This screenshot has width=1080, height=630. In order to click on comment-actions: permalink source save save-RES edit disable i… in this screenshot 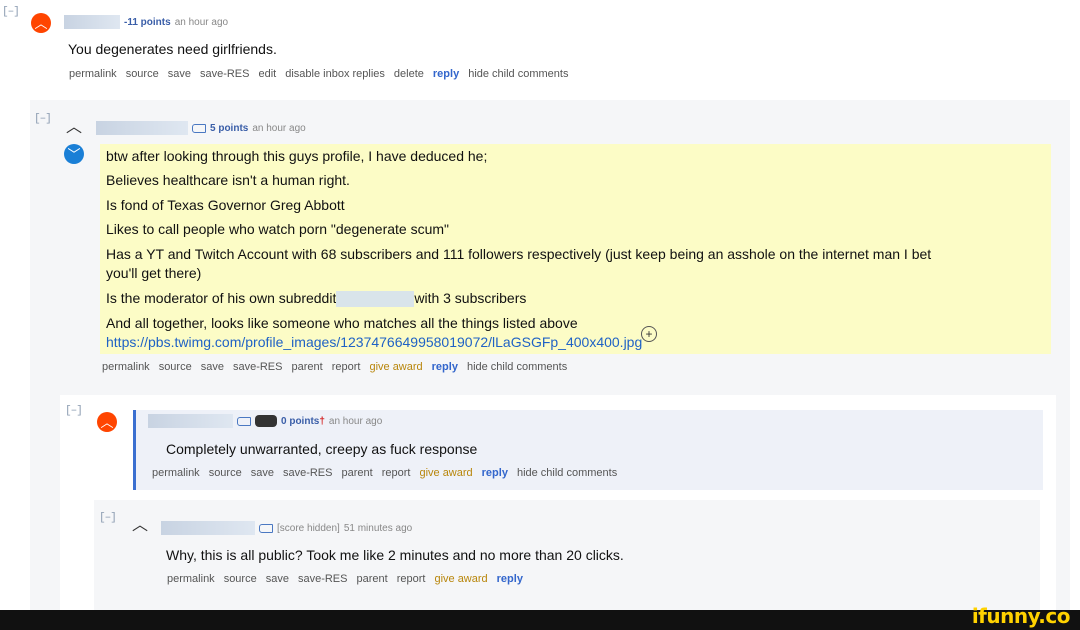, I will do `click(318, 74)`.